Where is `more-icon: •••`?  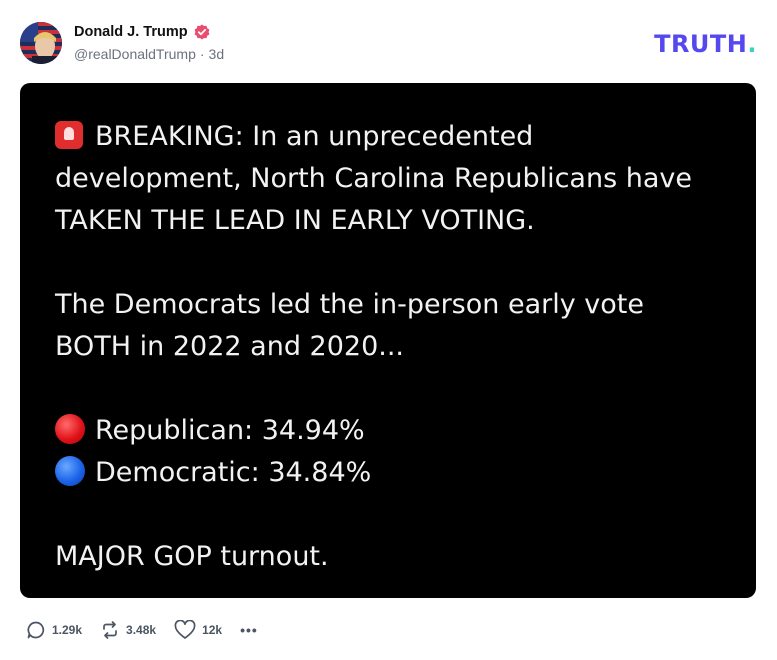
more-icon: ••• is located at coordinates (249, 630).